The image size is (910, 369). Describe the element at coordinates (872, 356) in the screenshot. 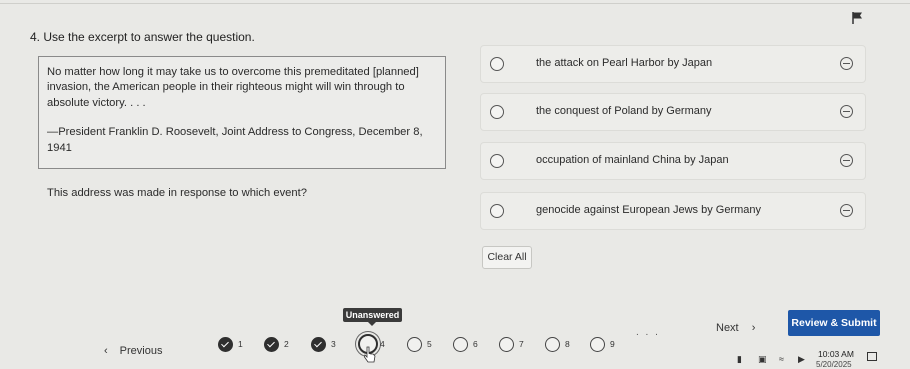

I see `notification-icon` at that location.